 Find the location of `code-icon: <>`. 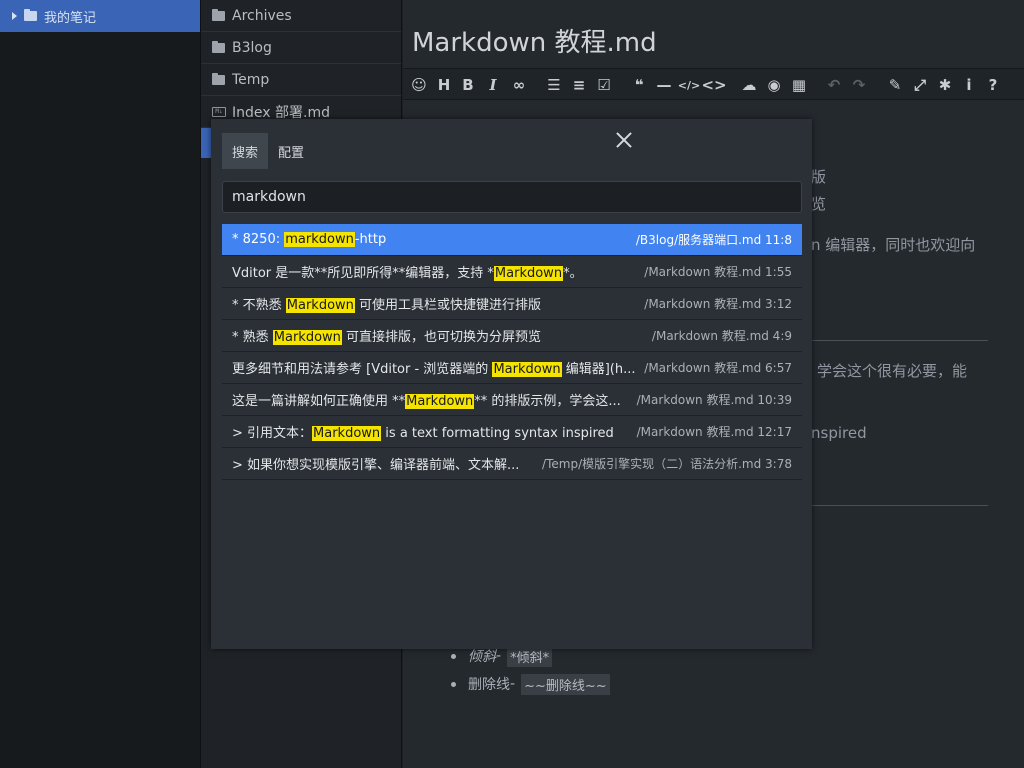

code-icon: <> is located at coordinates (713, 85).